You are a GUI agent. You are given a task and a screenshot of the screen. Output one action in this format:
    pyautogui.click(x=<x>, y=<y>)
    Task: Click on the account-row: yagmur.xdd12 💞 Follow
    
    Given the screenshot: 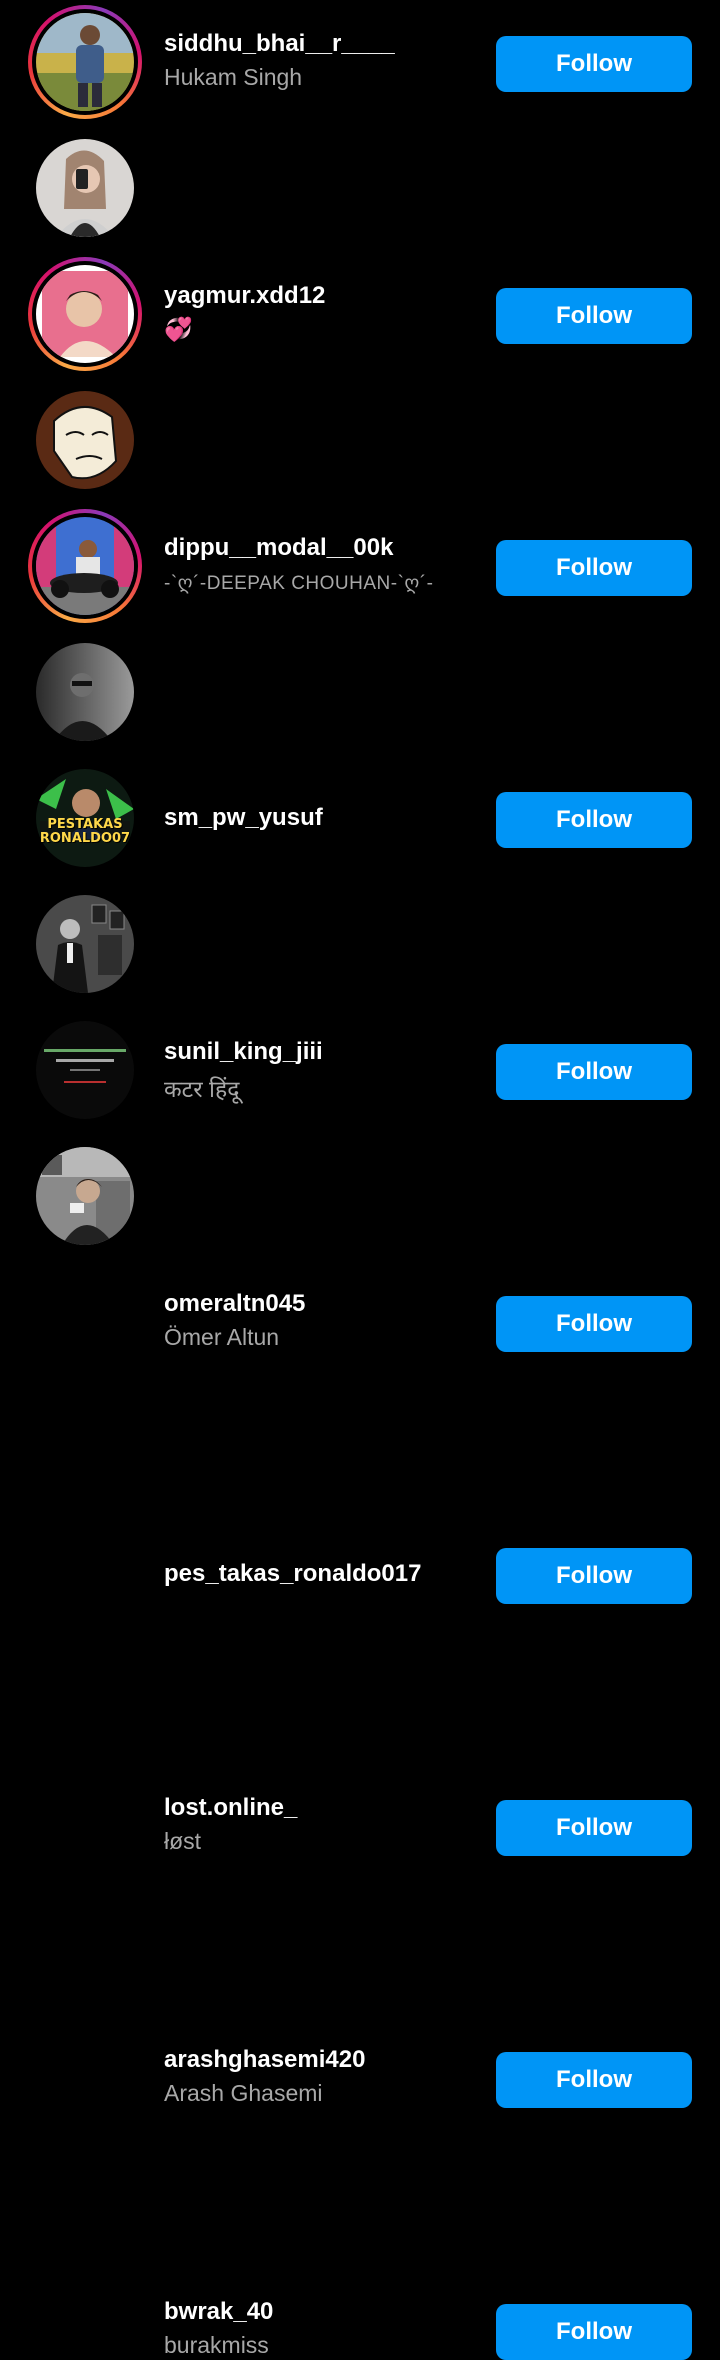 What is the action you would take?
    pyautogui.click(x=360, y=235)
    